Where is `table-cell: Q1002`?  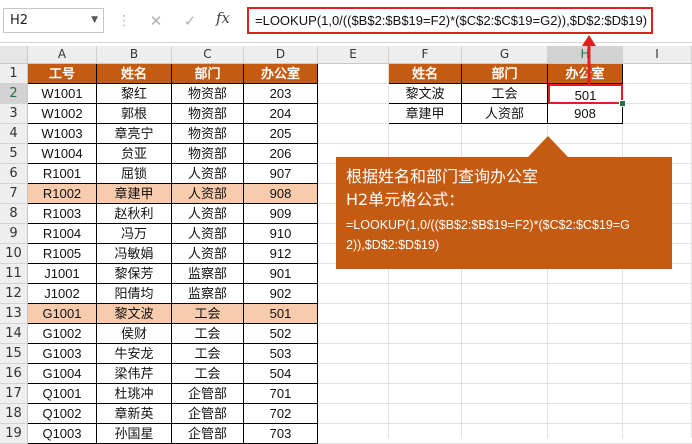 table-cell: Q1002 is located at coordinates (62, 414).